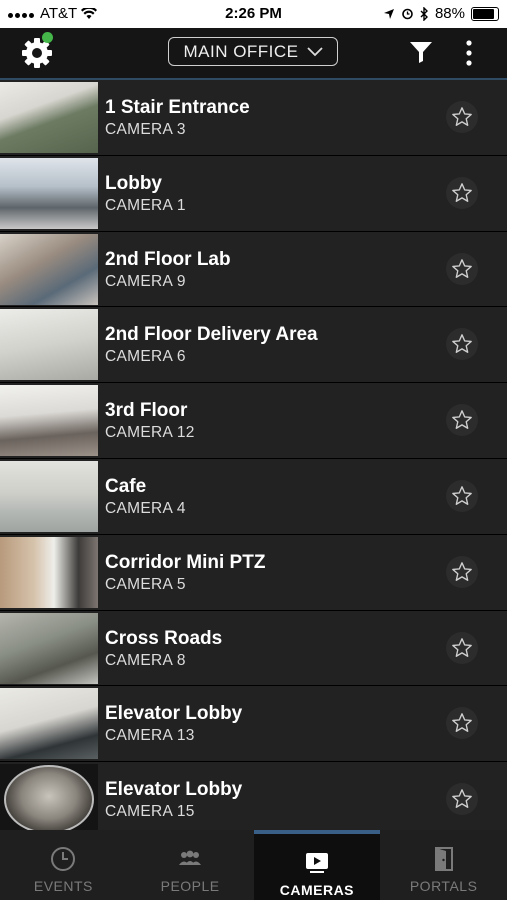  I want to click on location-arrow-icon, so click(388, 13).